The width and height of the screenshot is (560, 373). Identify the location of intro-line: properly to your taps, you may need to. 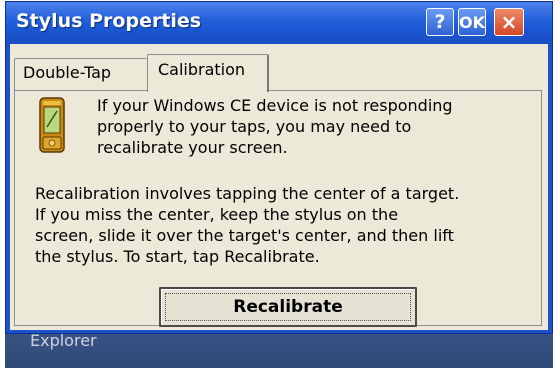
(254, 126).